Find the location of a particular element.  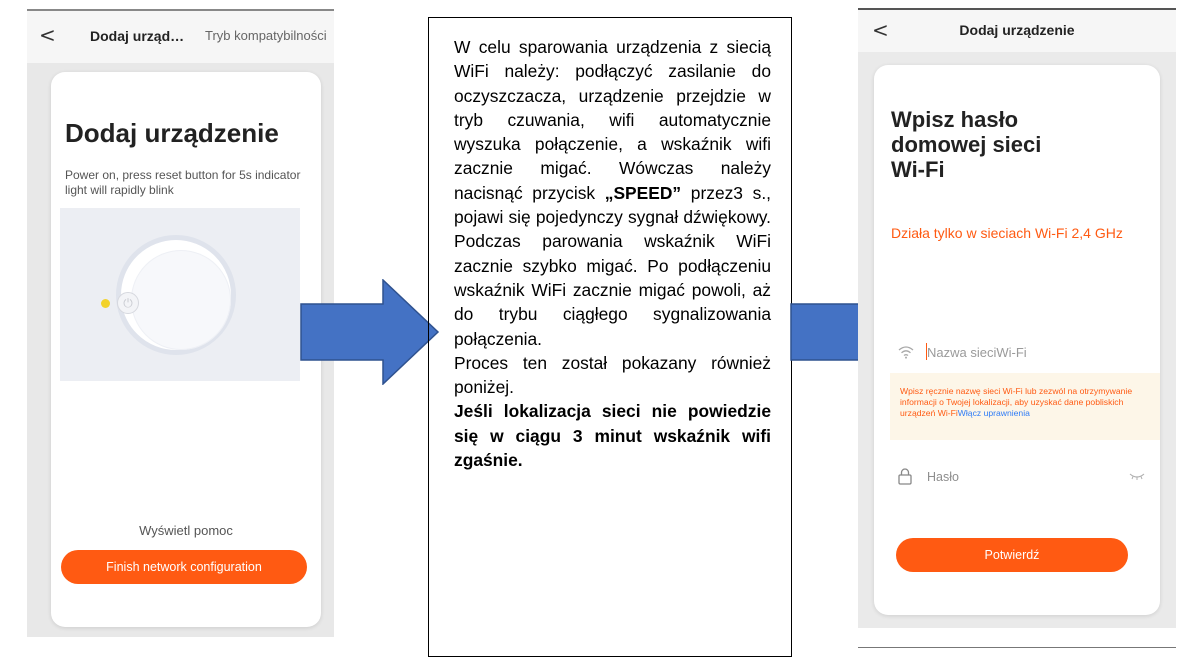

wifi-password-input is located at coordinates (1012, 477).